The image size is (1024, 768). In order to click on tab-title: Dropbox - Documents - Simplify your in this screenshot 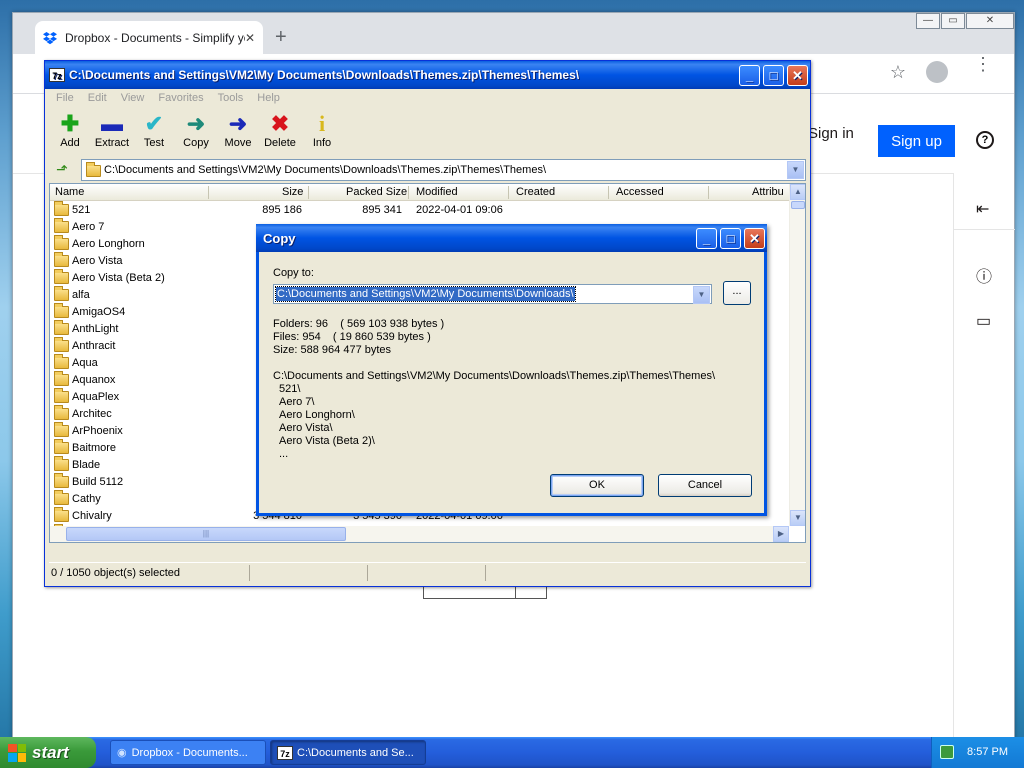, I will do `click(155, 37)`.